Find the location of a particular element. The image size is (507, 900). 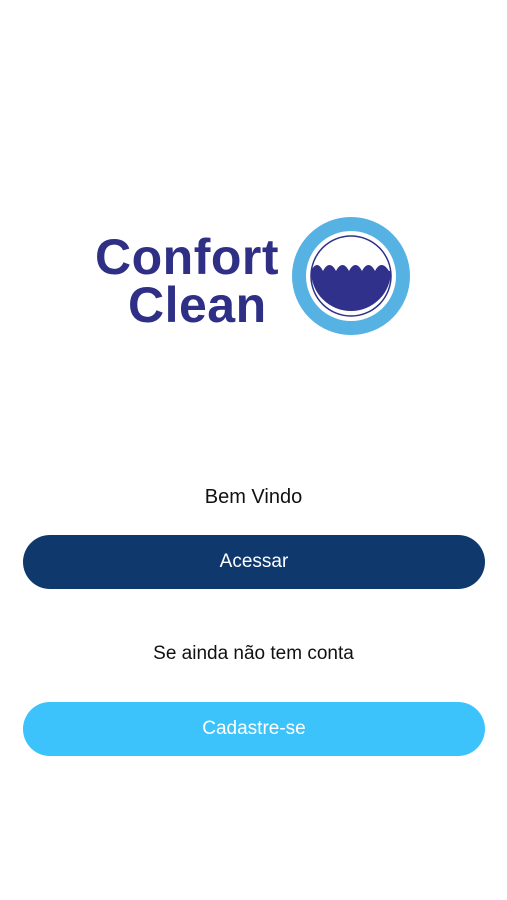

login-button-label: Acessar is located at coordinates (254, 561).